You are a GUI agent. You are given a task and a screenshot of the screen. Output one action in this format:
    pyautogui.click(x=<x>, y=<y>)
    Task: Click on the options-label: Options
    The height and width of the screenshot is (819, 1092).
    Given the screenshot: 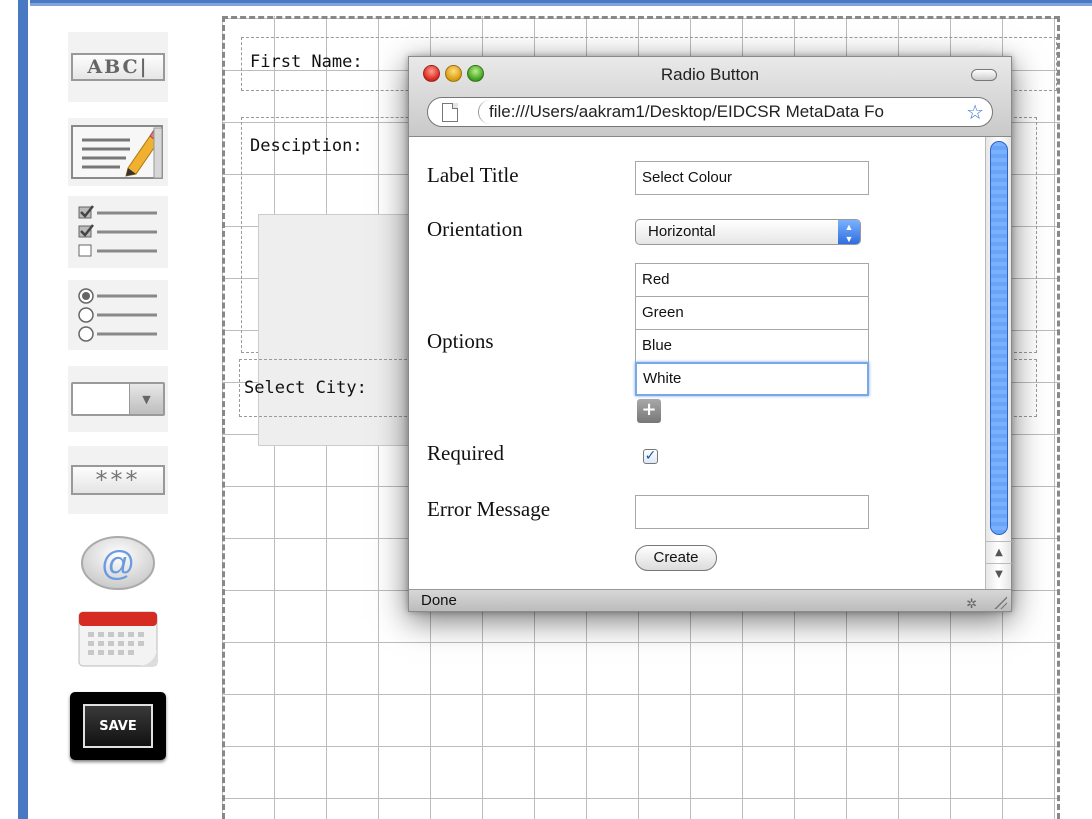 What is the action you would take?
    pyautogui.click(x=460, y=341)
    